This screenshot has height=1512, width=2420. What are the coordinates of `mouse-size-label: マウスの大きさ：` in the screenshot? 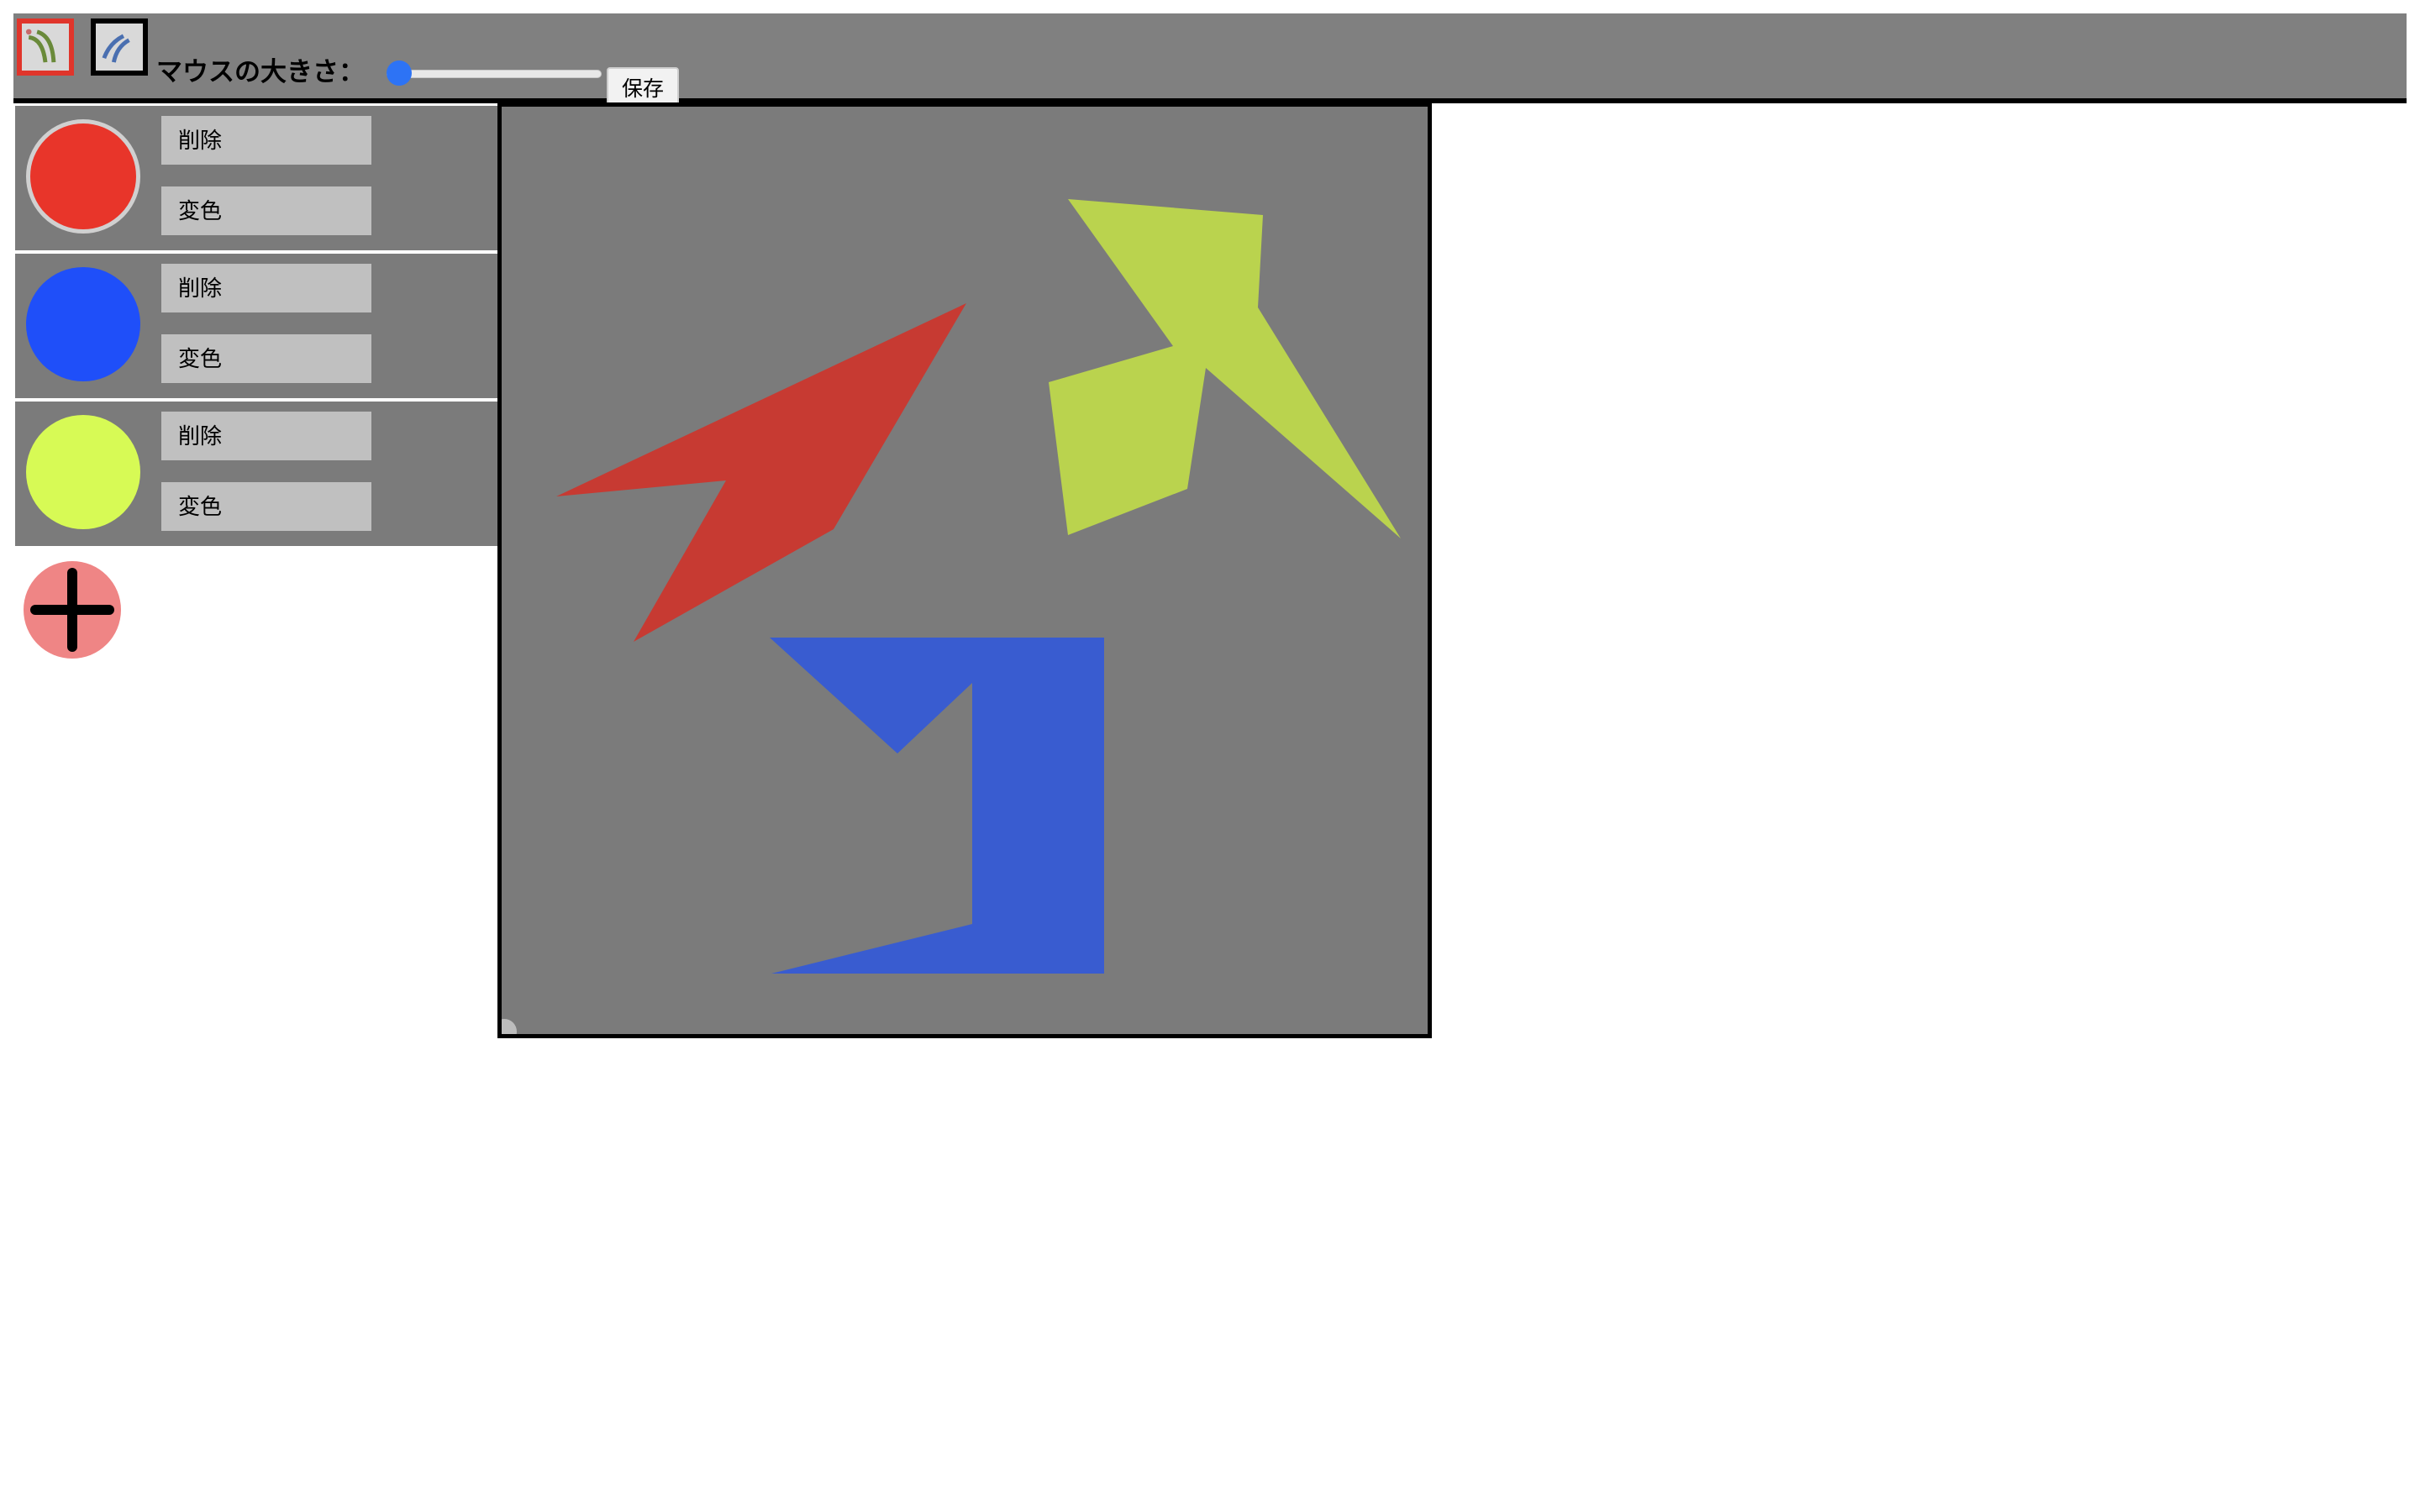 It's located at (261, 72).